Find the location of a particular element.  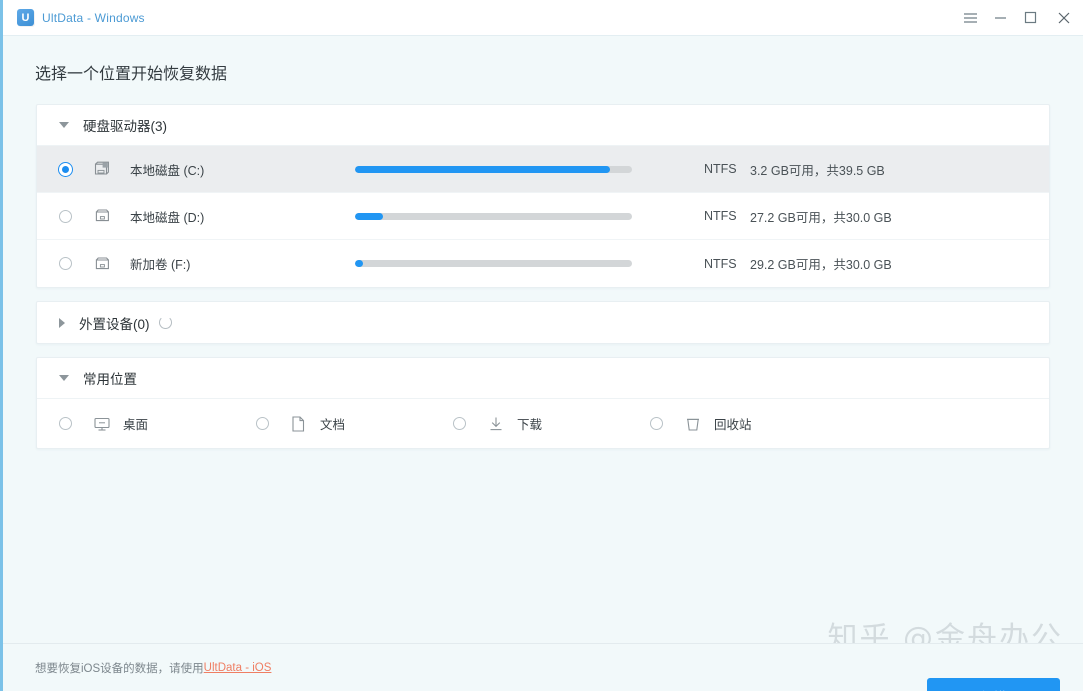

window-controls is located at coordinates (1019, 17).